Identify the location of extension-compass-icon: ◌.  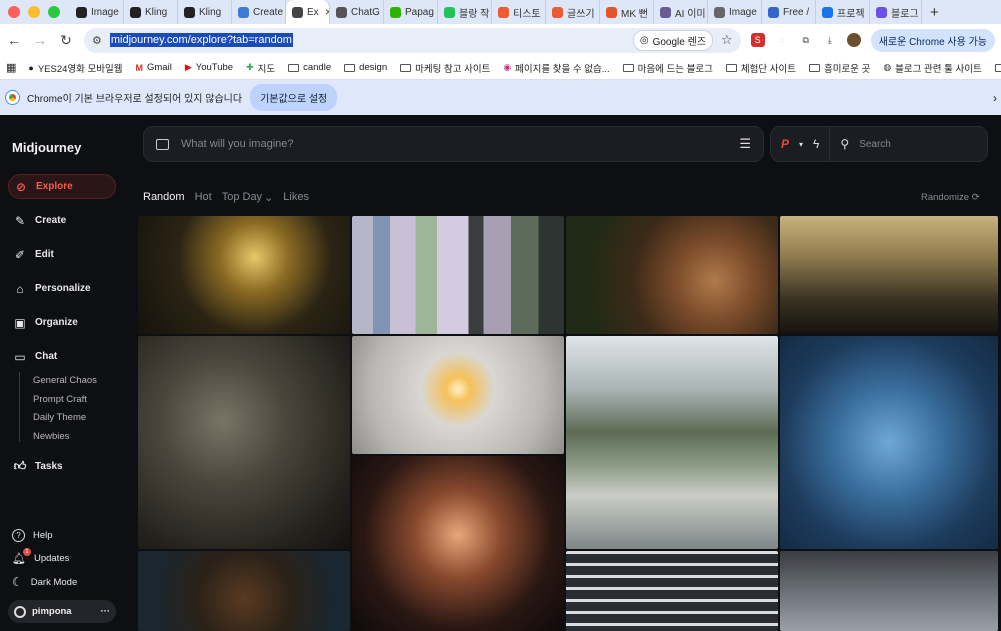
(782, 40).